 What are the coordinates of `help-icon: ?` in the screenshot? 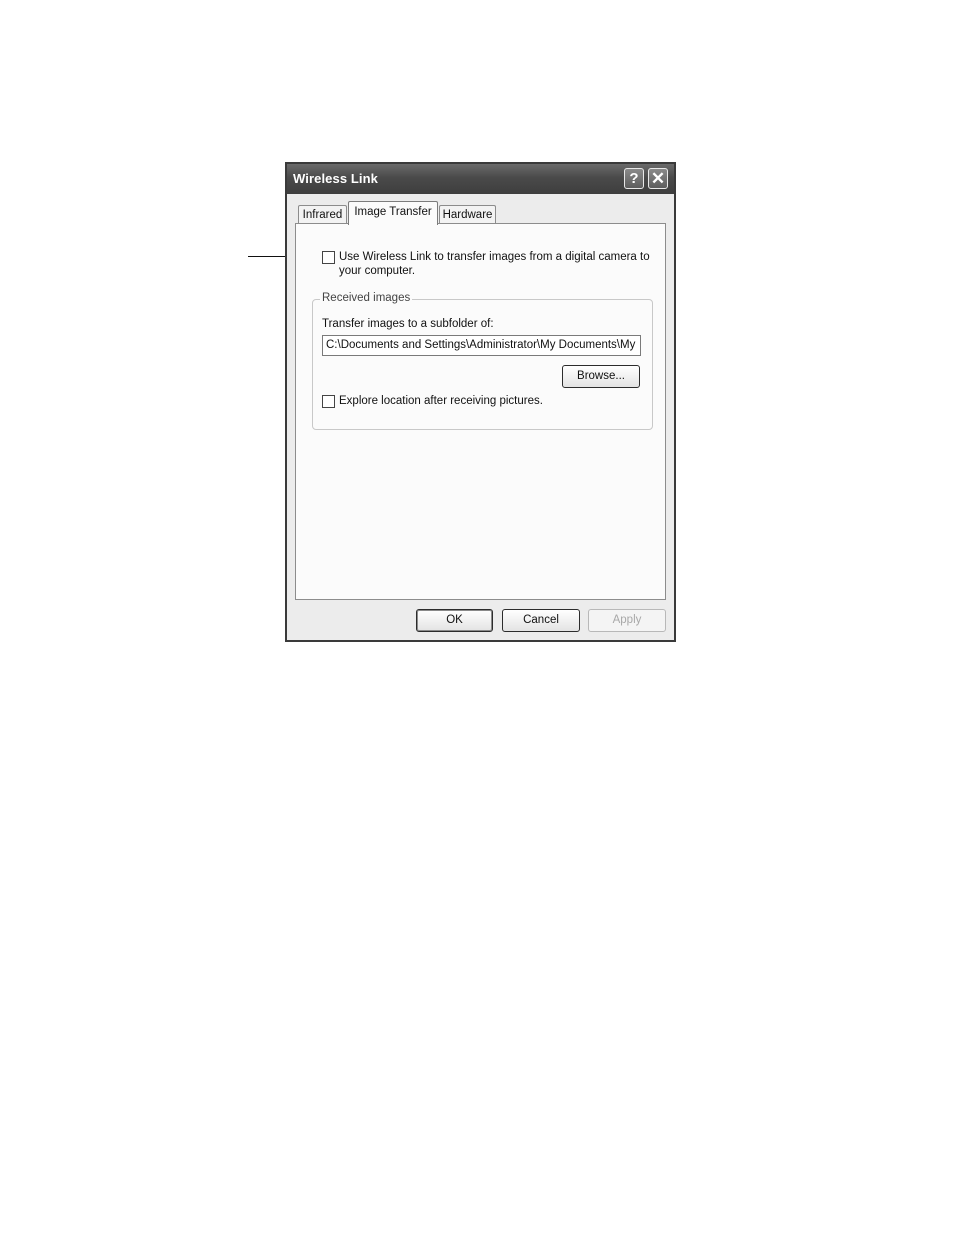 It's located at (634, 178).